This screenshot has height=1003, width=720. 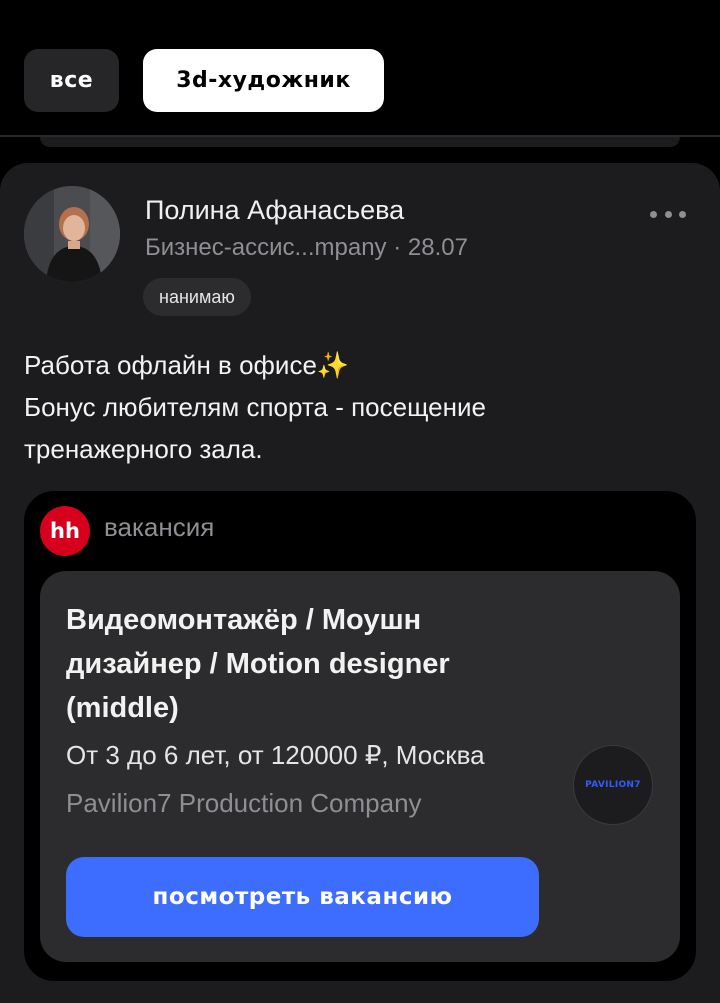 What do you see at coordinates (143, 449) in the screenshot?
I see `post-text-line-3: тренажерного зала.` at bounding box center [143, 449].